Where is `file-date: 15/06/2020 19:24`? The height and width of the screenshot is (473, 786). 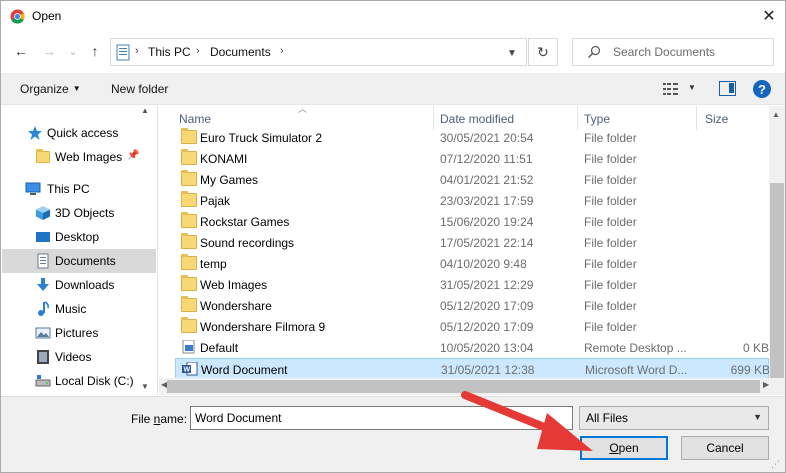
file-date: 15/06/2020 19:24 is located at coordinates (487, 222).